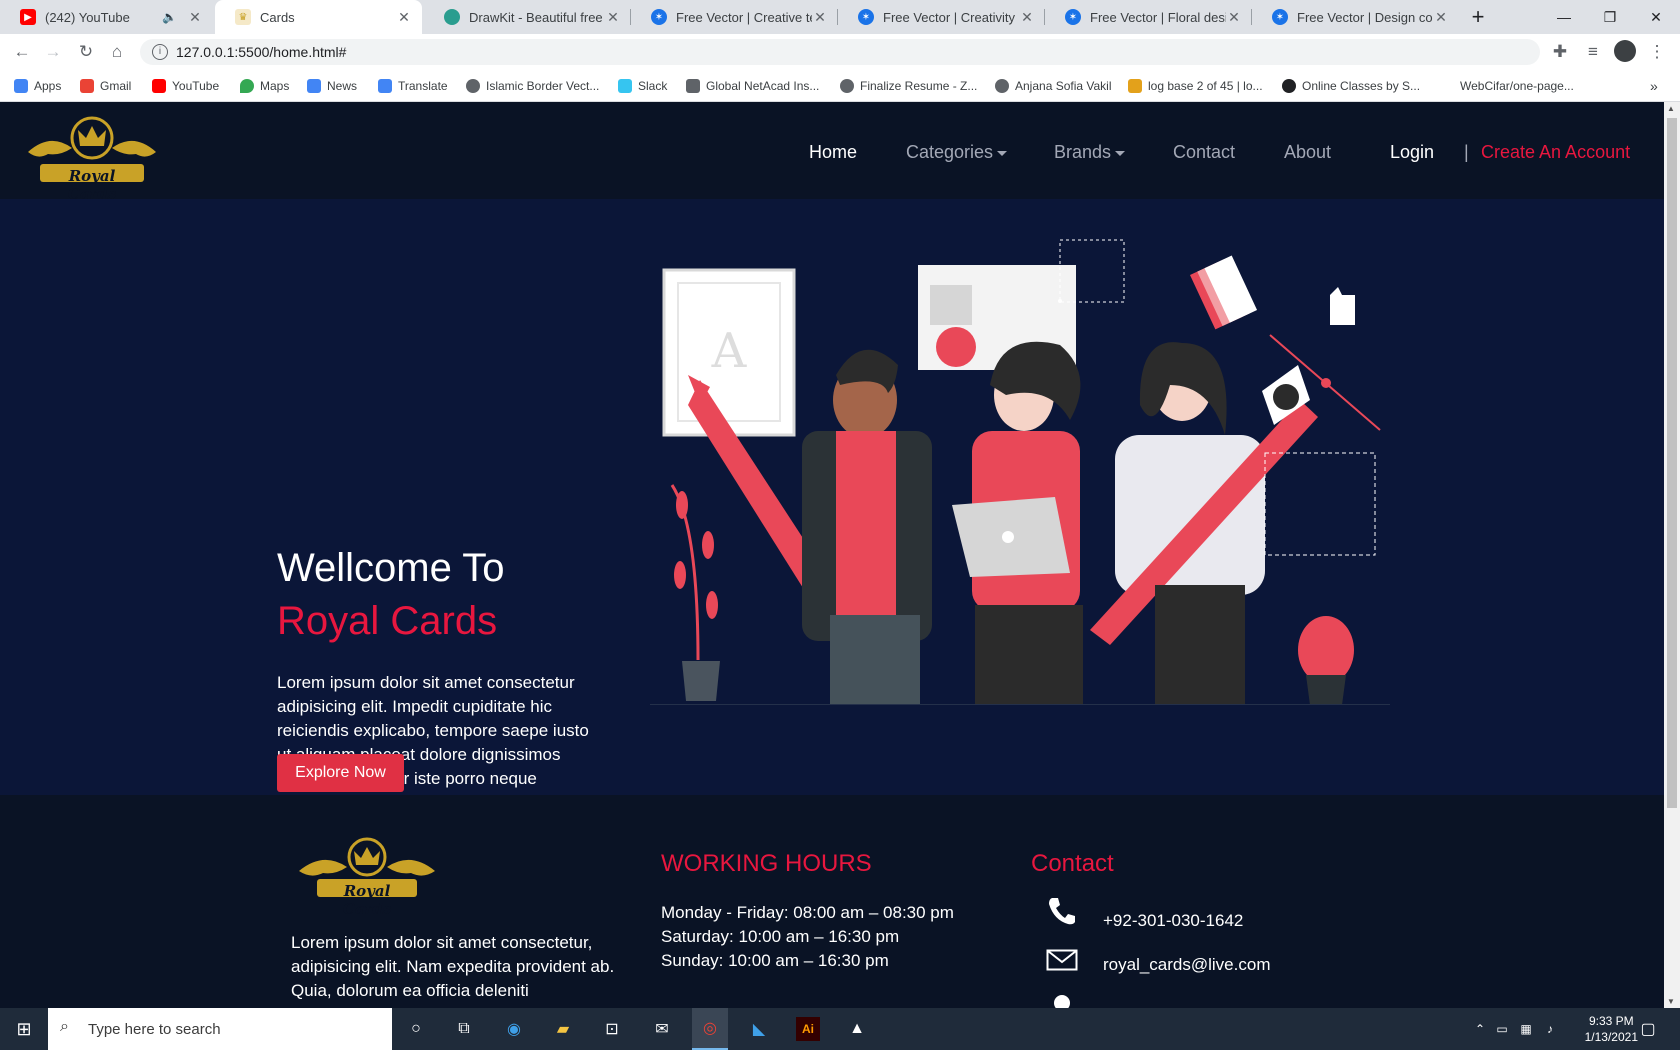 The image size is (1680, 1050). Describe the element at coordinates (22, 52) in the screenshot. I see `back-icon: ←` at that location.